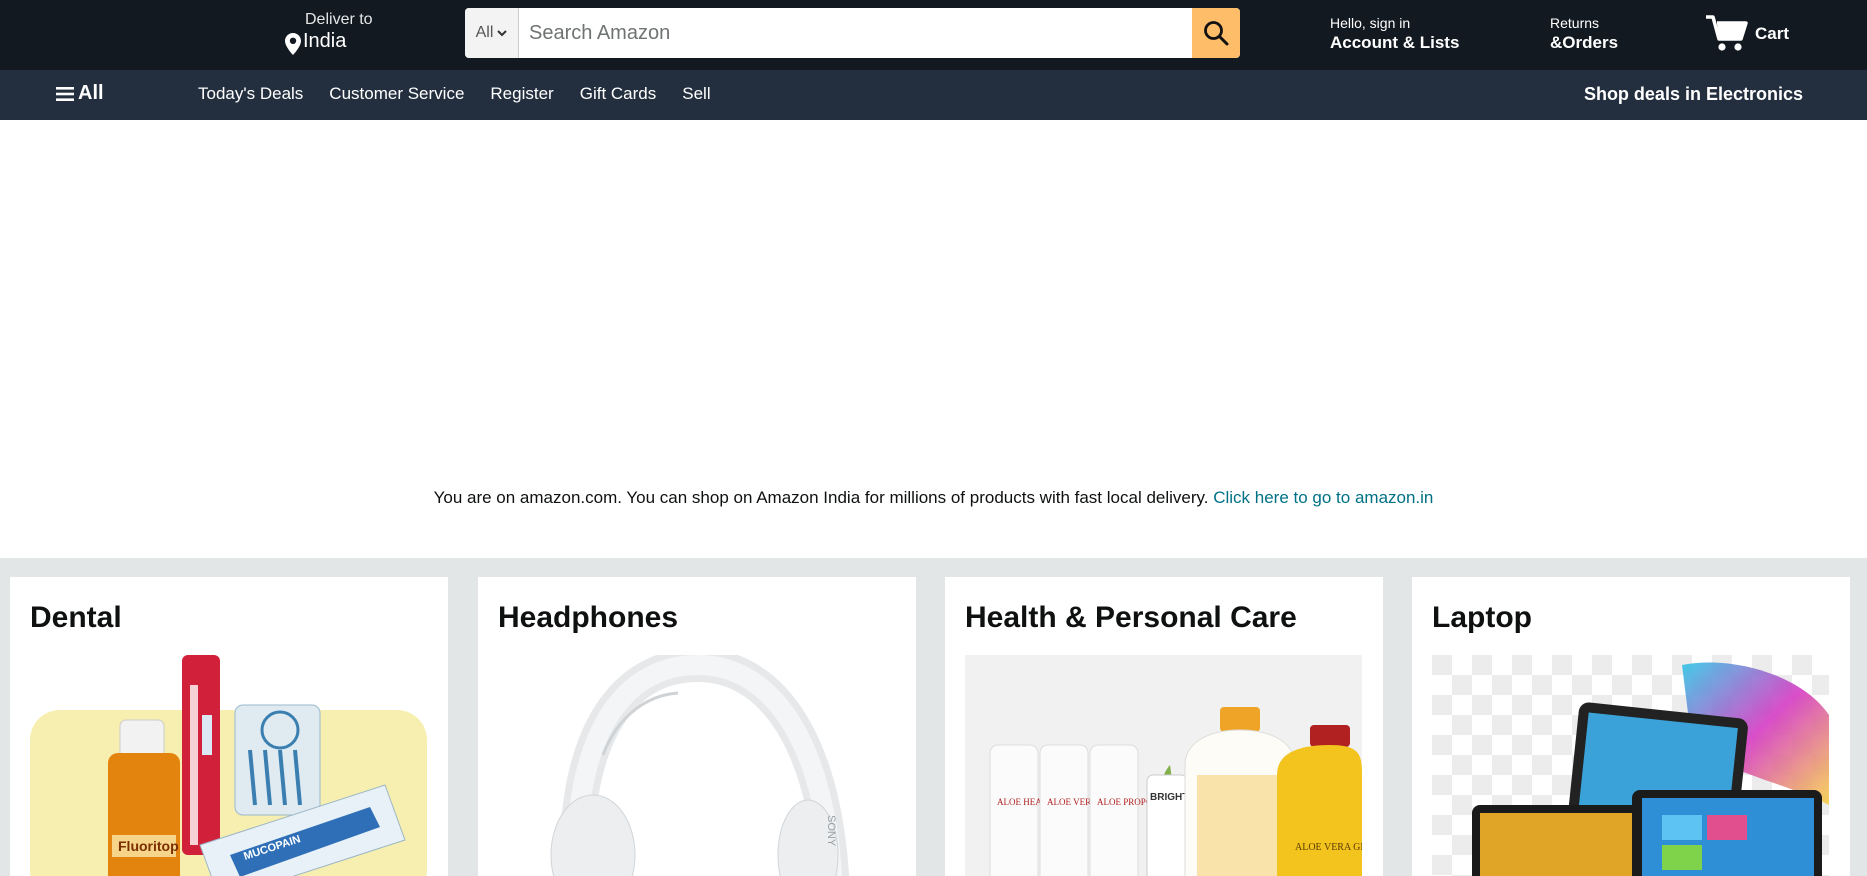 Image resolution: width=1867 pixels, height=876 pixels. Describe the element at coordinates (1693, 94) in the screenshot. I see `nav-promo-electronics: Shop deals in Electronics` at that location.